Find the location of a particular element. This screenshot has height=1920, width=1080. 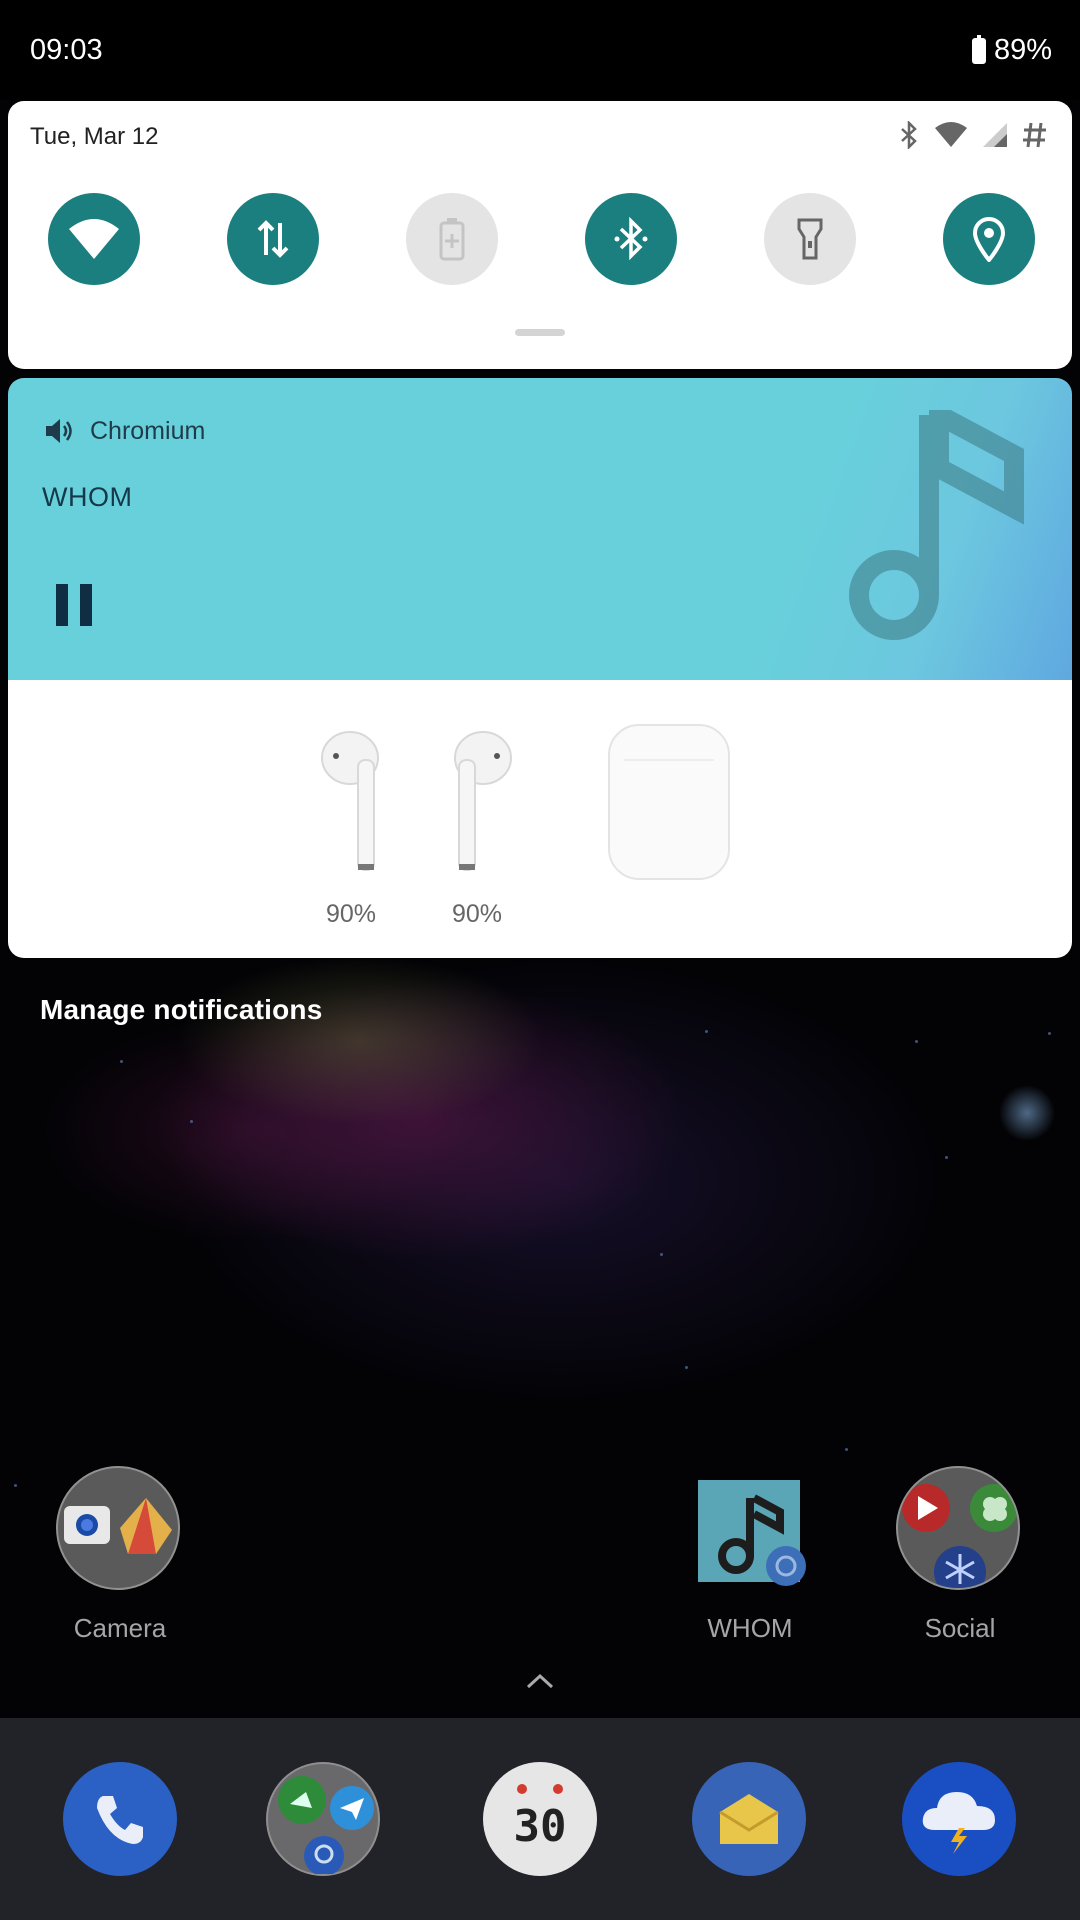

chevron-up-icon is located at coordinates (540, 1681).